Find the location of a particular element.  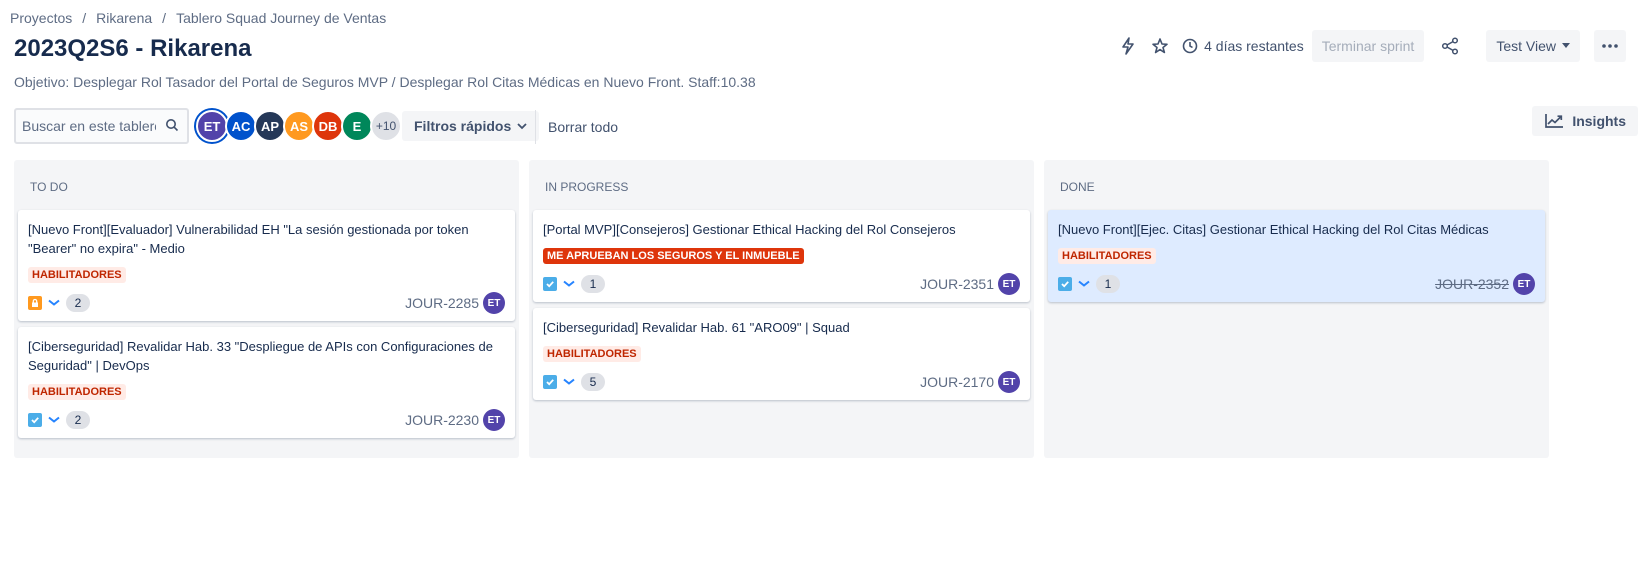

caret-down-icon is located at coordinates (1566, 45).